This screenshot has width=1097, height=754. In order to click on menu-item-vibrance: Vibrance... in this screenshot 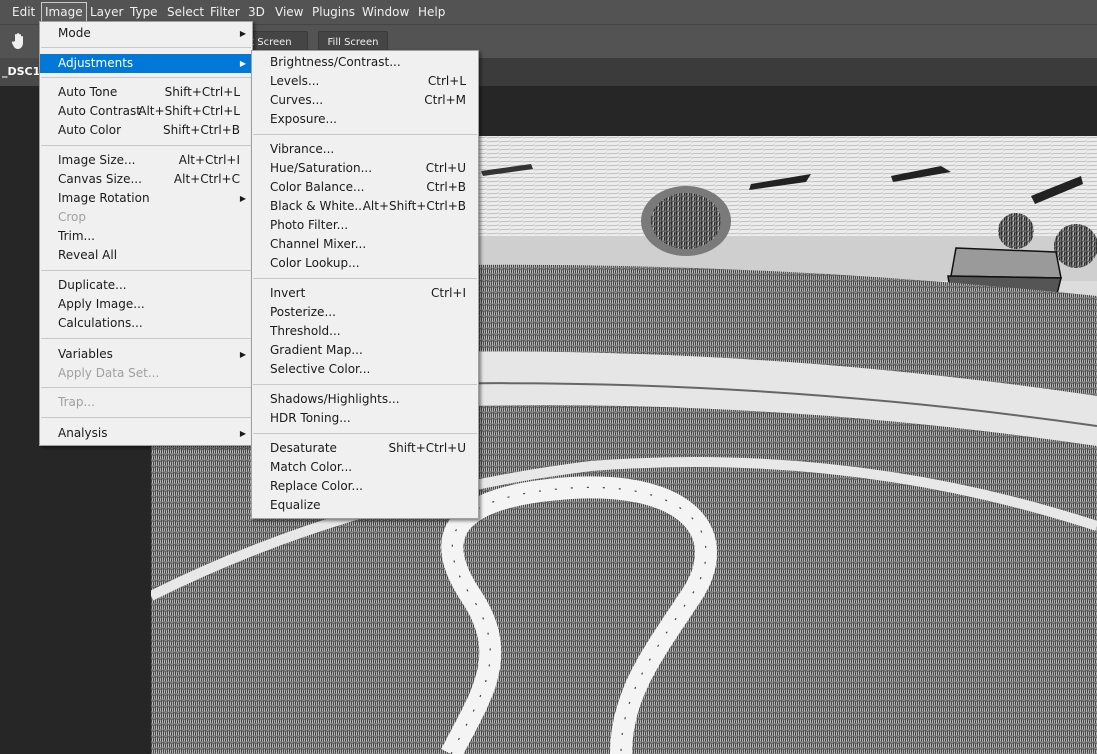, I will do `click(365, 149)`.